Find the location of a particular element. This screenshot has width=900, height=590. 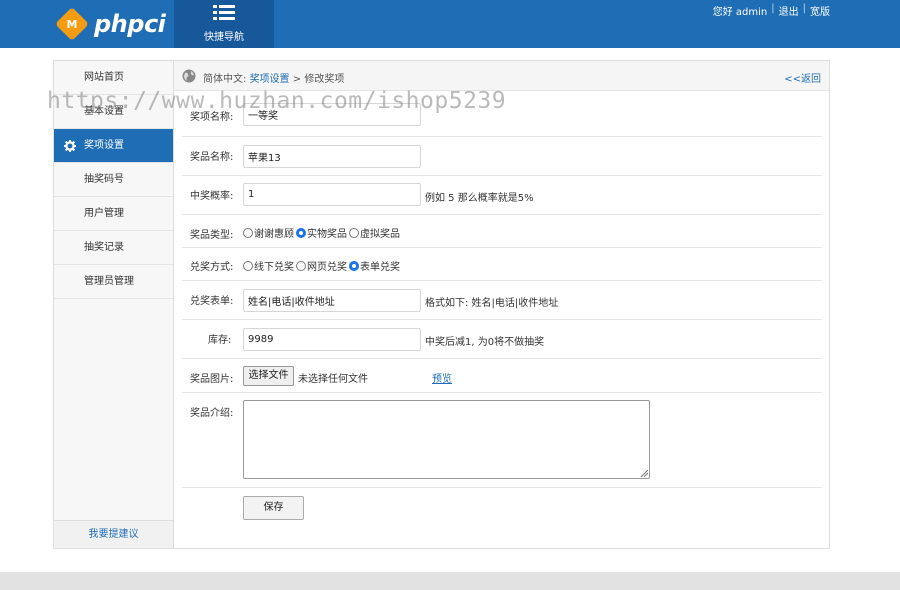

quick-nav-label: 快捷导航 is located at coordinates (224, 37).